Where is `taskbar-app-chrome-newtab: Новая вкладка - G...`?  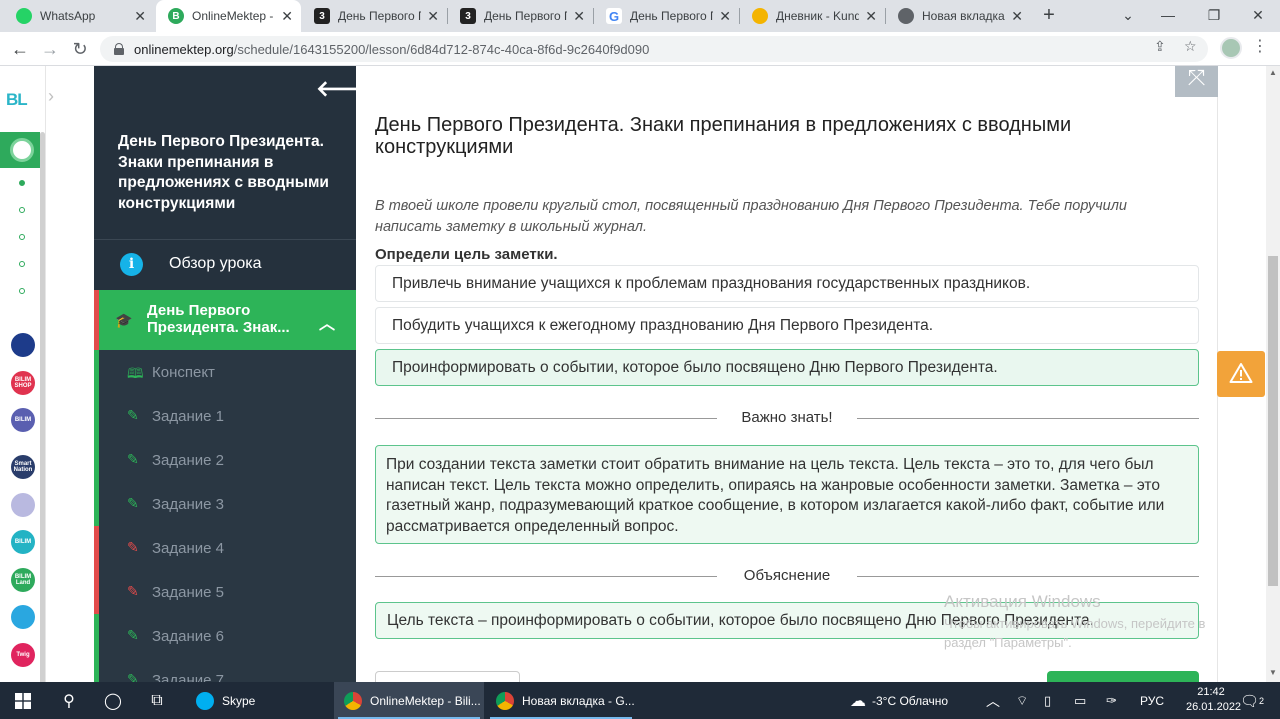 taskbar-app-chrome-newtab: Новая вкладка - G... is located at coordinates (561, 700).